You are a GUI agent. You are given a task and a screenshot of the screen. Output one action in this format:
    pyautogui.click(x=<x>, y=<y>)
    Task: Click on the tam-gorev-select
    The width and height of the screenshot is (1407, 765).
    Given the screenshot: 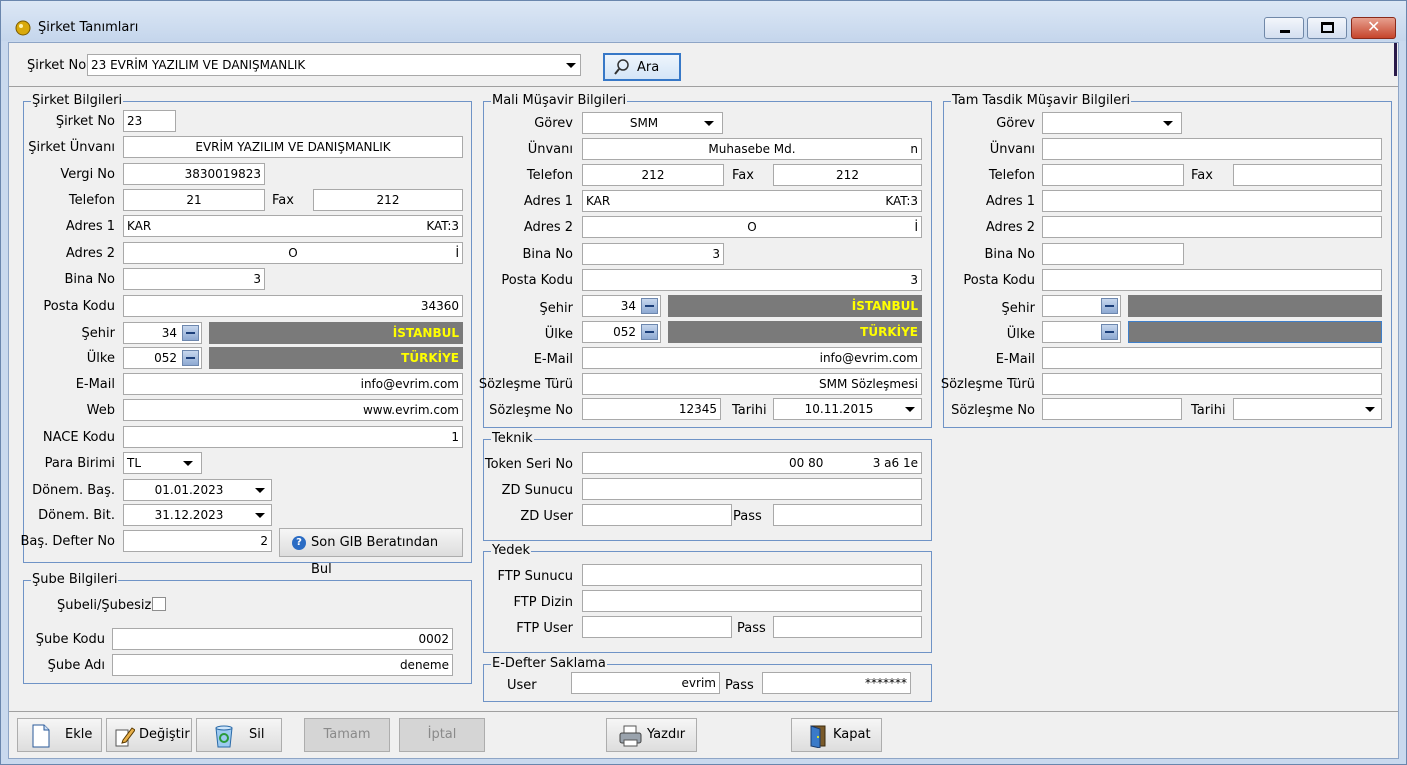 What is the action you would take?
    pyautogui.click(x=1112, y=123)
    